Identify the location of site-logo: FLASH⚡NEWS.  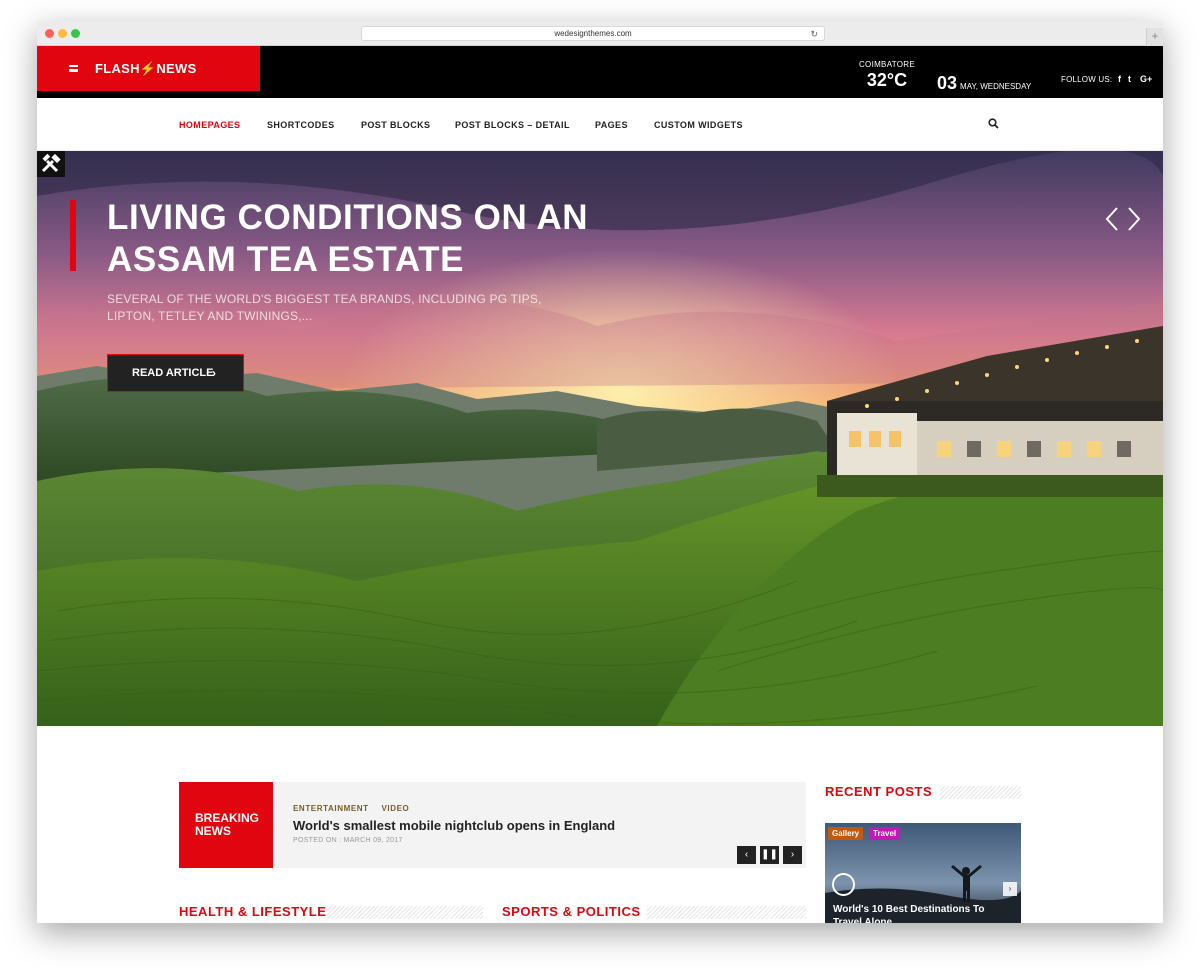
(146, 69).